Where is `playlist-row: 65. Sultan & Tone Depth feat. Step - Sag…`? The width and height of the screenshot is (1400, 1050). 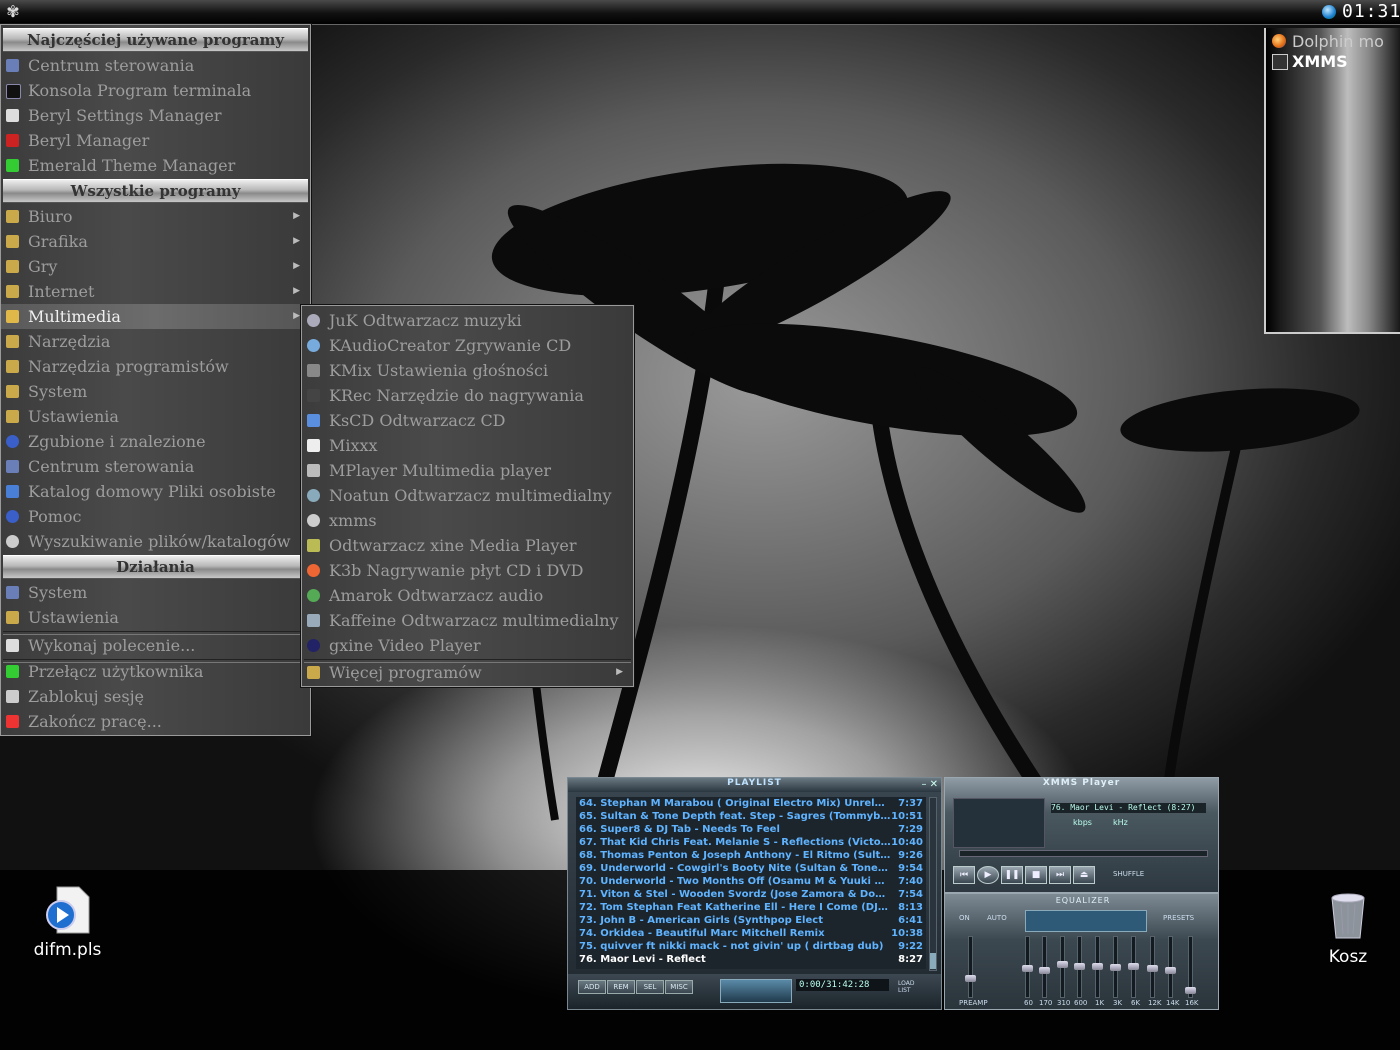
playlist-row: 65. Sultan & Tone Depth feat. Step - Sag… is located at coordinates (751, 817).